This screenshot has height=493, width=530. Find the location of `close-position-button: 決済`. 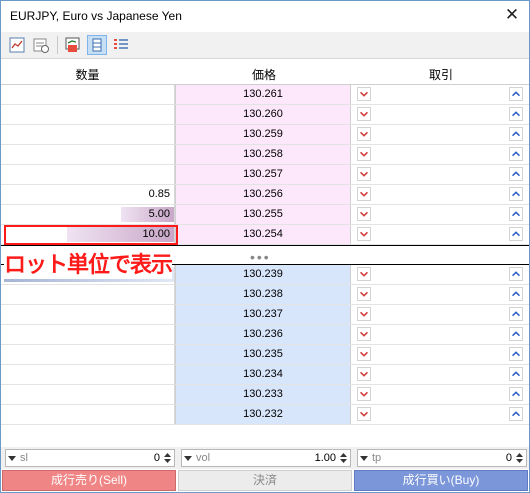

close-position-button: 決済 is located at coordinates (265, 480).